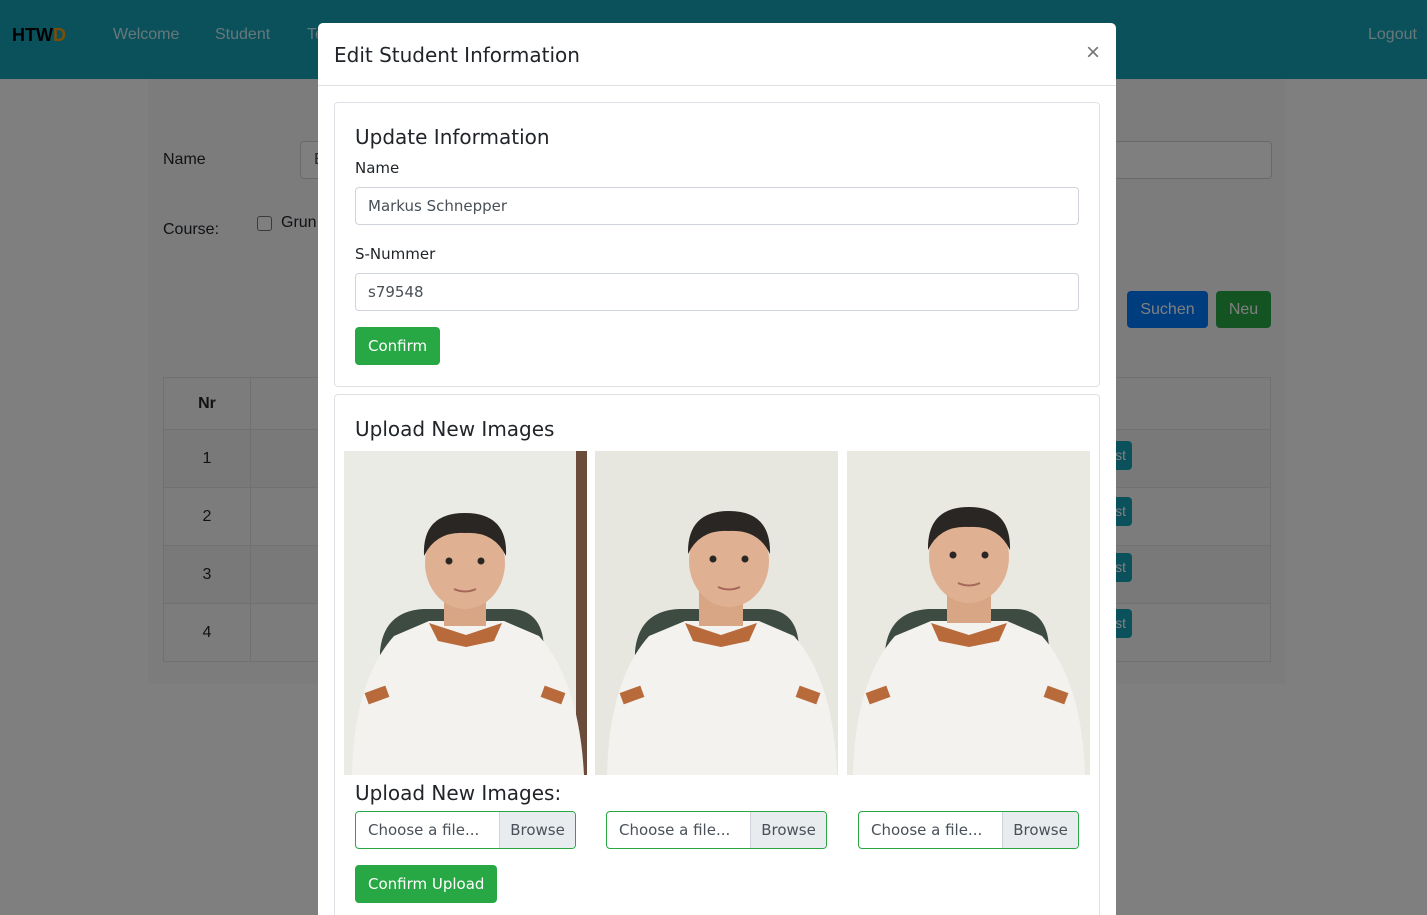 The width and height of the screenshot is (1427, 915). What do you see at coordinates (377, 168) in the screenshot?
I see `name-field-label: Name` at bounding box center [377, 168].